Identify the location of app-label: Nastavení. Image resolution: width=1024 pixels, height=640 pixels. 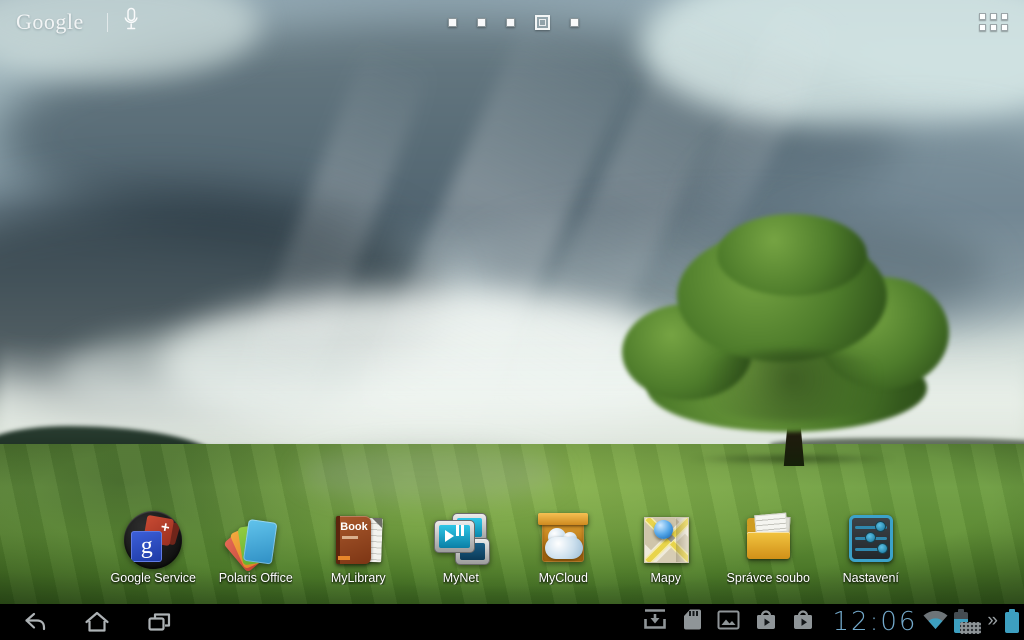
(870, 578).